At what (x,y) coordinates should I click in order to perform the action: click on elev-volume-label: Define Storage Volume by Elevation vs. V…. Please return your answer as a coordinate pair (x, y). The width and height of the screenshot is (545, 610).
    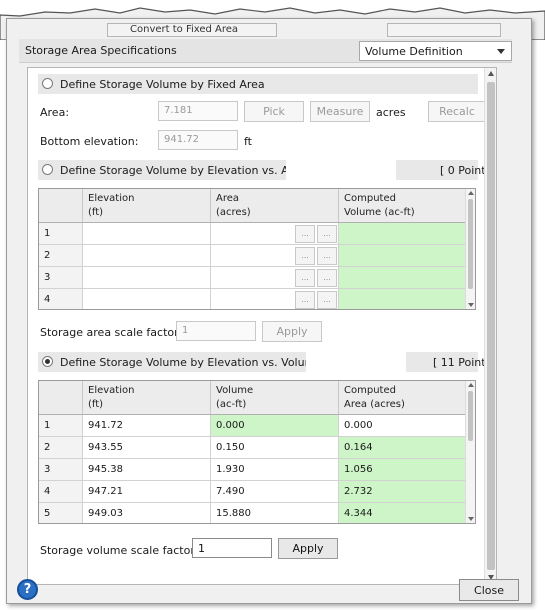
    Looking at the image, I should click on (191, 362).